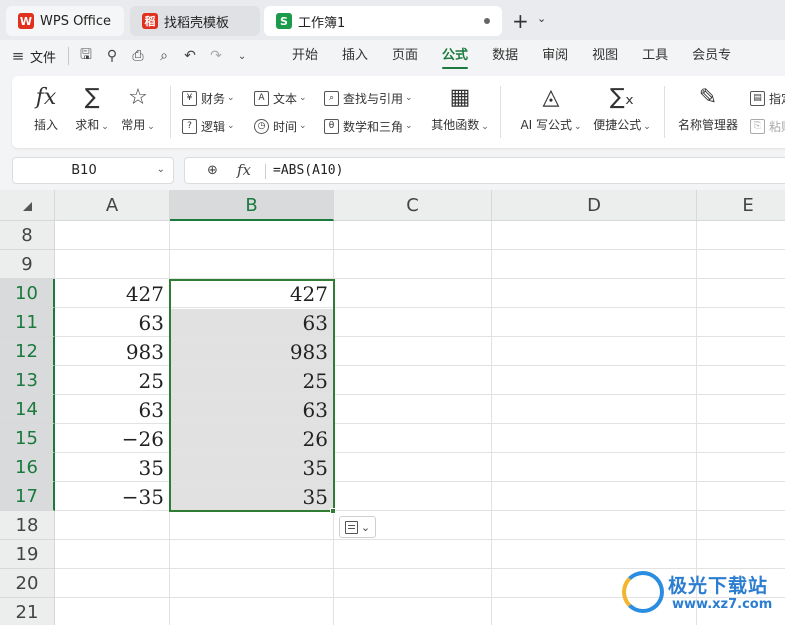 This screenshot has width=785, height=625. I want to click on row-header-21: 21, so click(27, 611).